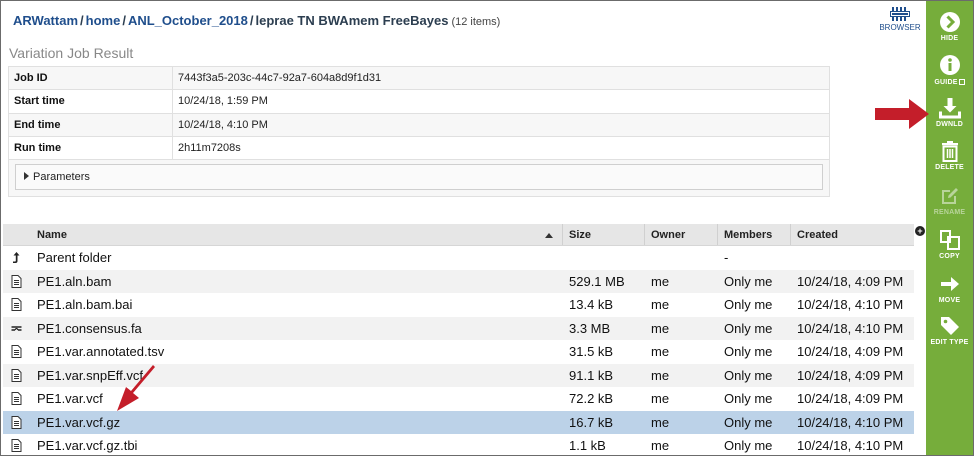 This screenshot has width=974, height=456. Describe the element at coordinates (71, 53) in the screenshot. I see `job-result-title: Variation Job Result` at that location.